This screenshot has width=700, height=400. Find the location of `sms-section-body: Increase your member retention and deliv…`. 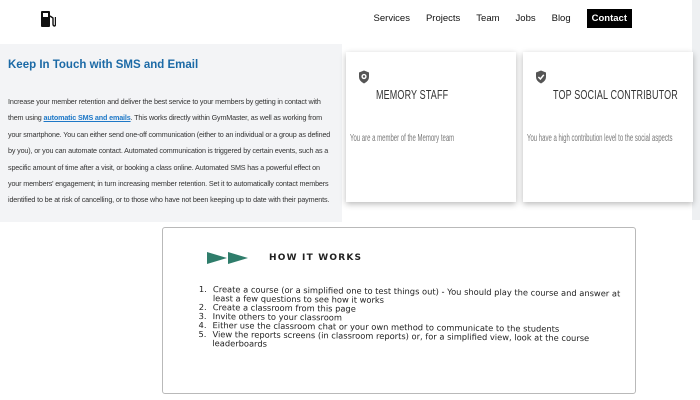

sms-section-body: Increase your member retention and deliv… is located at coordinates (171, 151).